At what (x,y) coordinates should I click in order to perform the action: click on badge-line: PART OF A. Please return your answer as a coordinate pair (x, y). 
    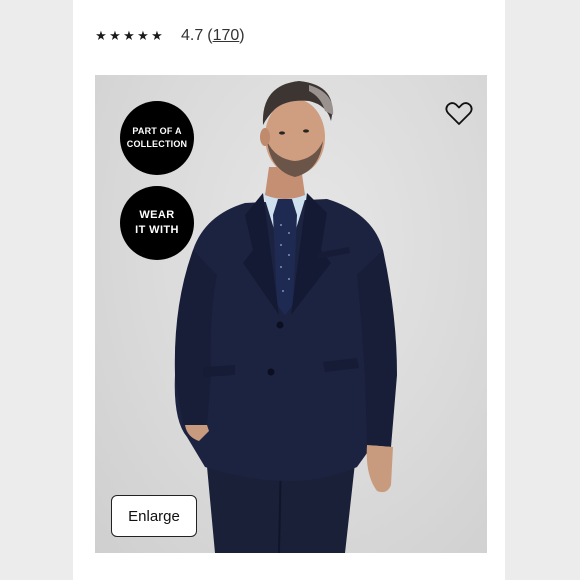
    Looking at the image, I should click on (157, 131).